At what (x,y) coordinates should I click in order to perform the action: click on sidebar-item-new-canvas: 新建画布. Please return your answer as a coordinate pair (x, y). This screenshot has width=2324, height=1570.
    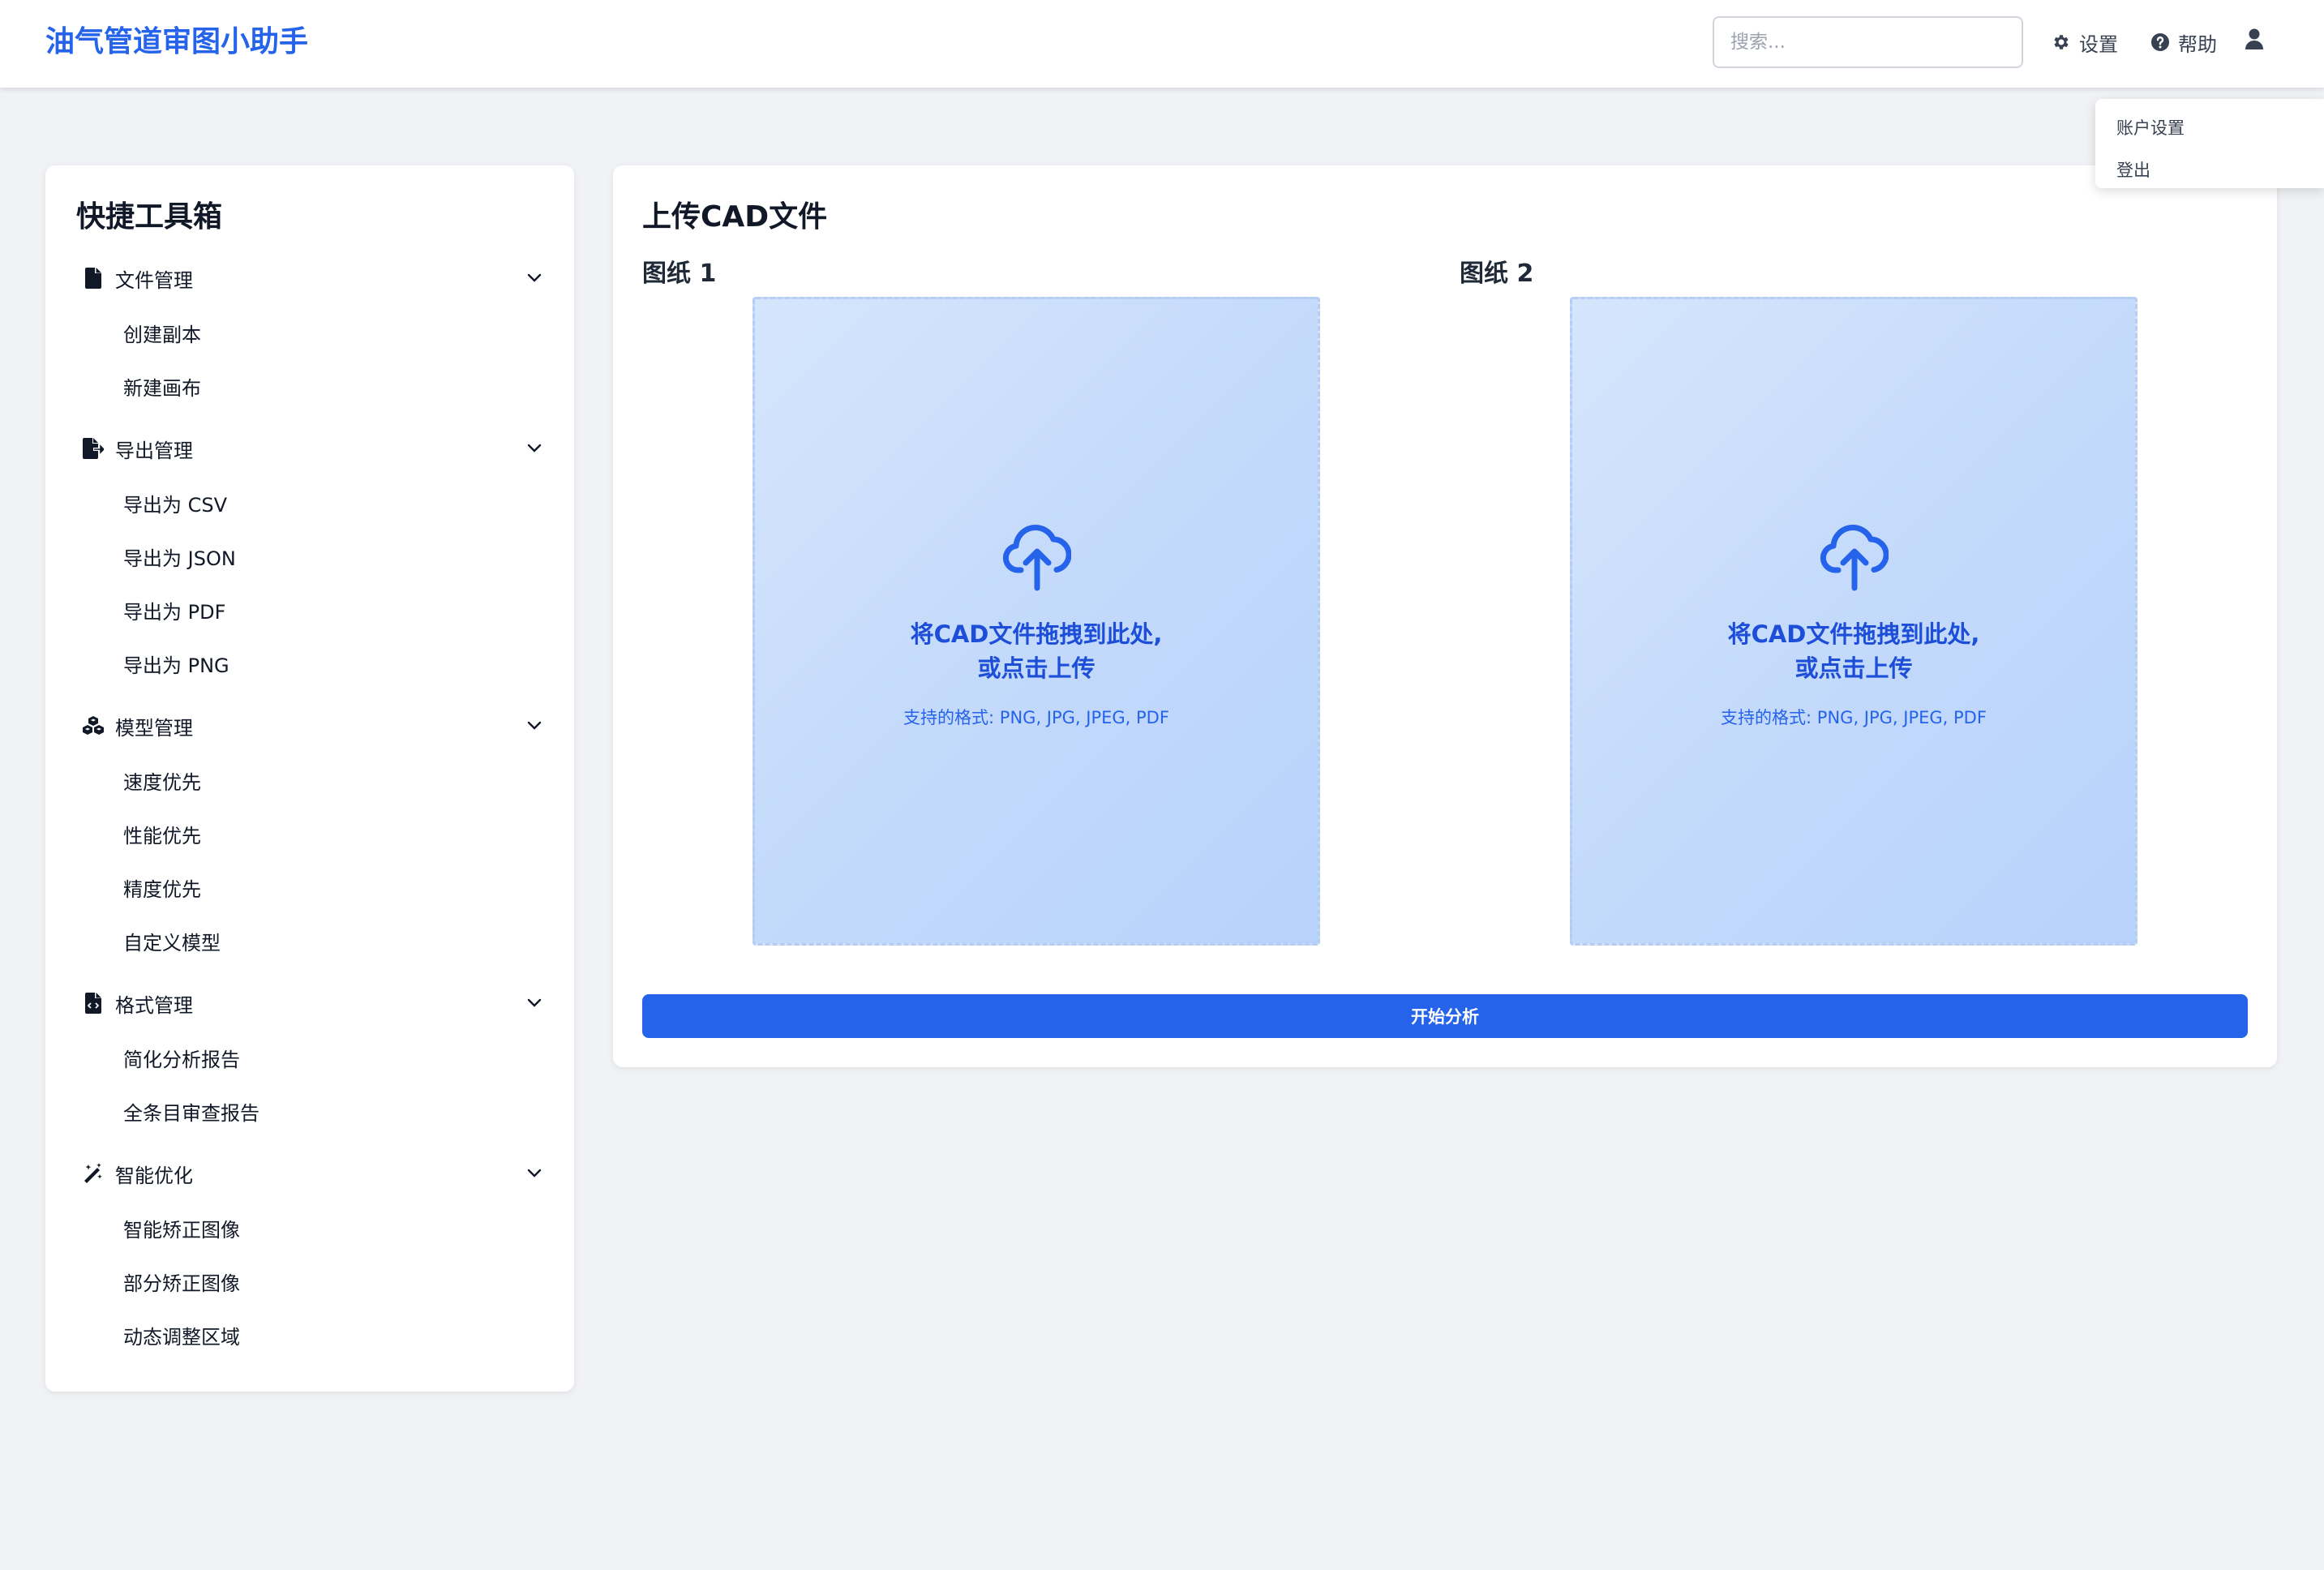
    Looking at the image, I should click on (334, 388).